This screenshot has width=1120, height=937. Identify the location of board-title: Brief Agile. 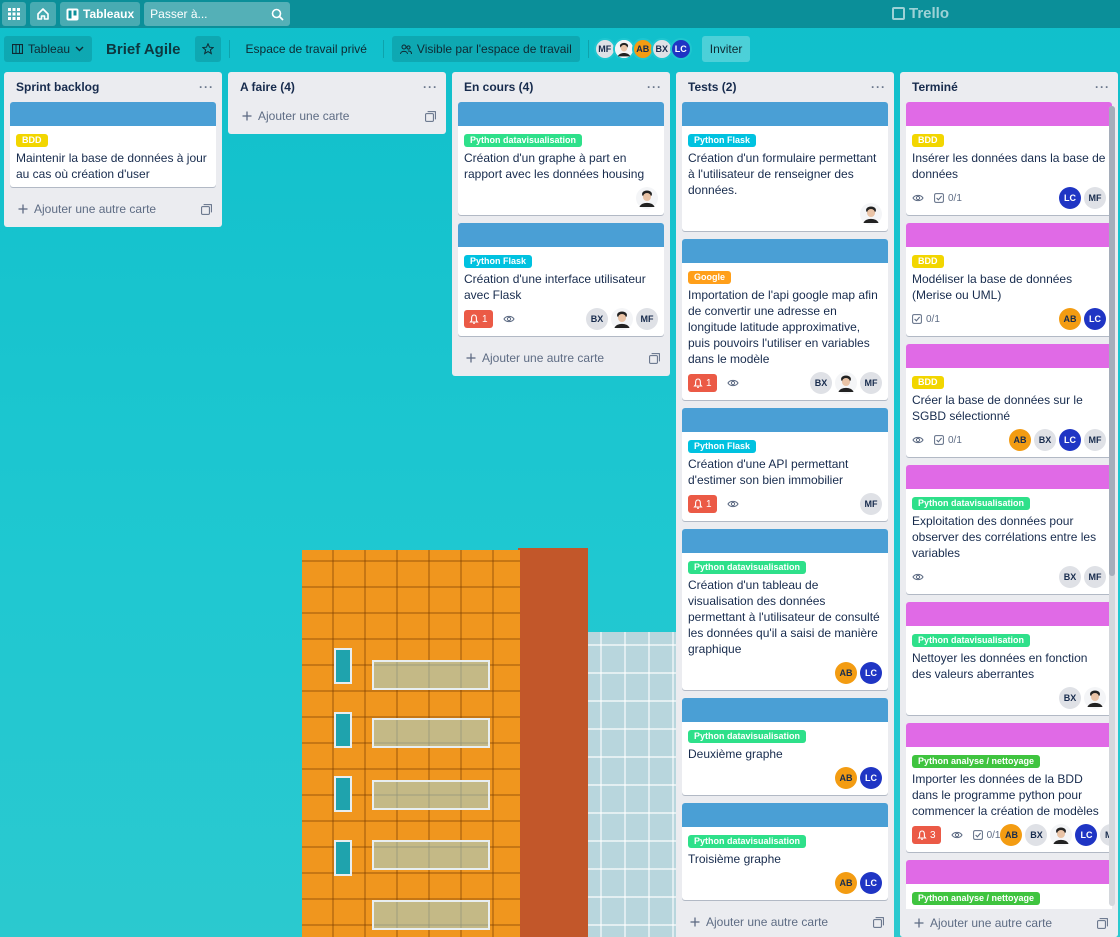
(143, 49).